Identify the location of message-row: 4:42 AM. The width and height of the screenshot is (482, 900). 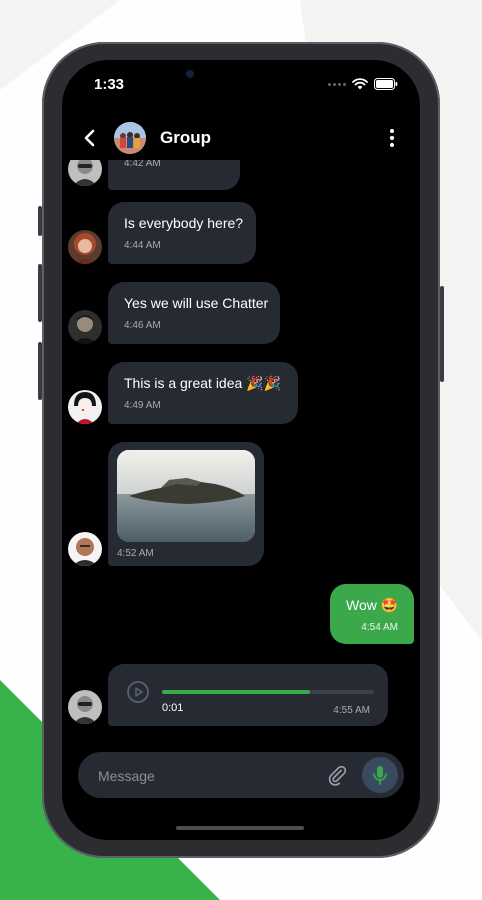
(241, 179).